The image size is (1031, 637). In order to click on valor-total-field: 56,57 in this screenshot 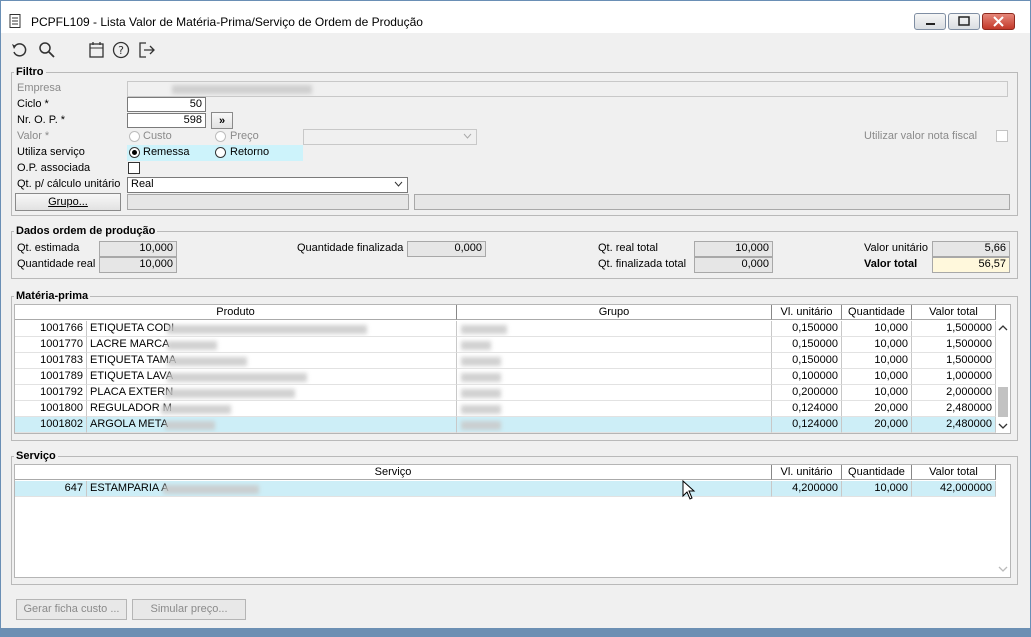, I will do `click(971, 265)`.